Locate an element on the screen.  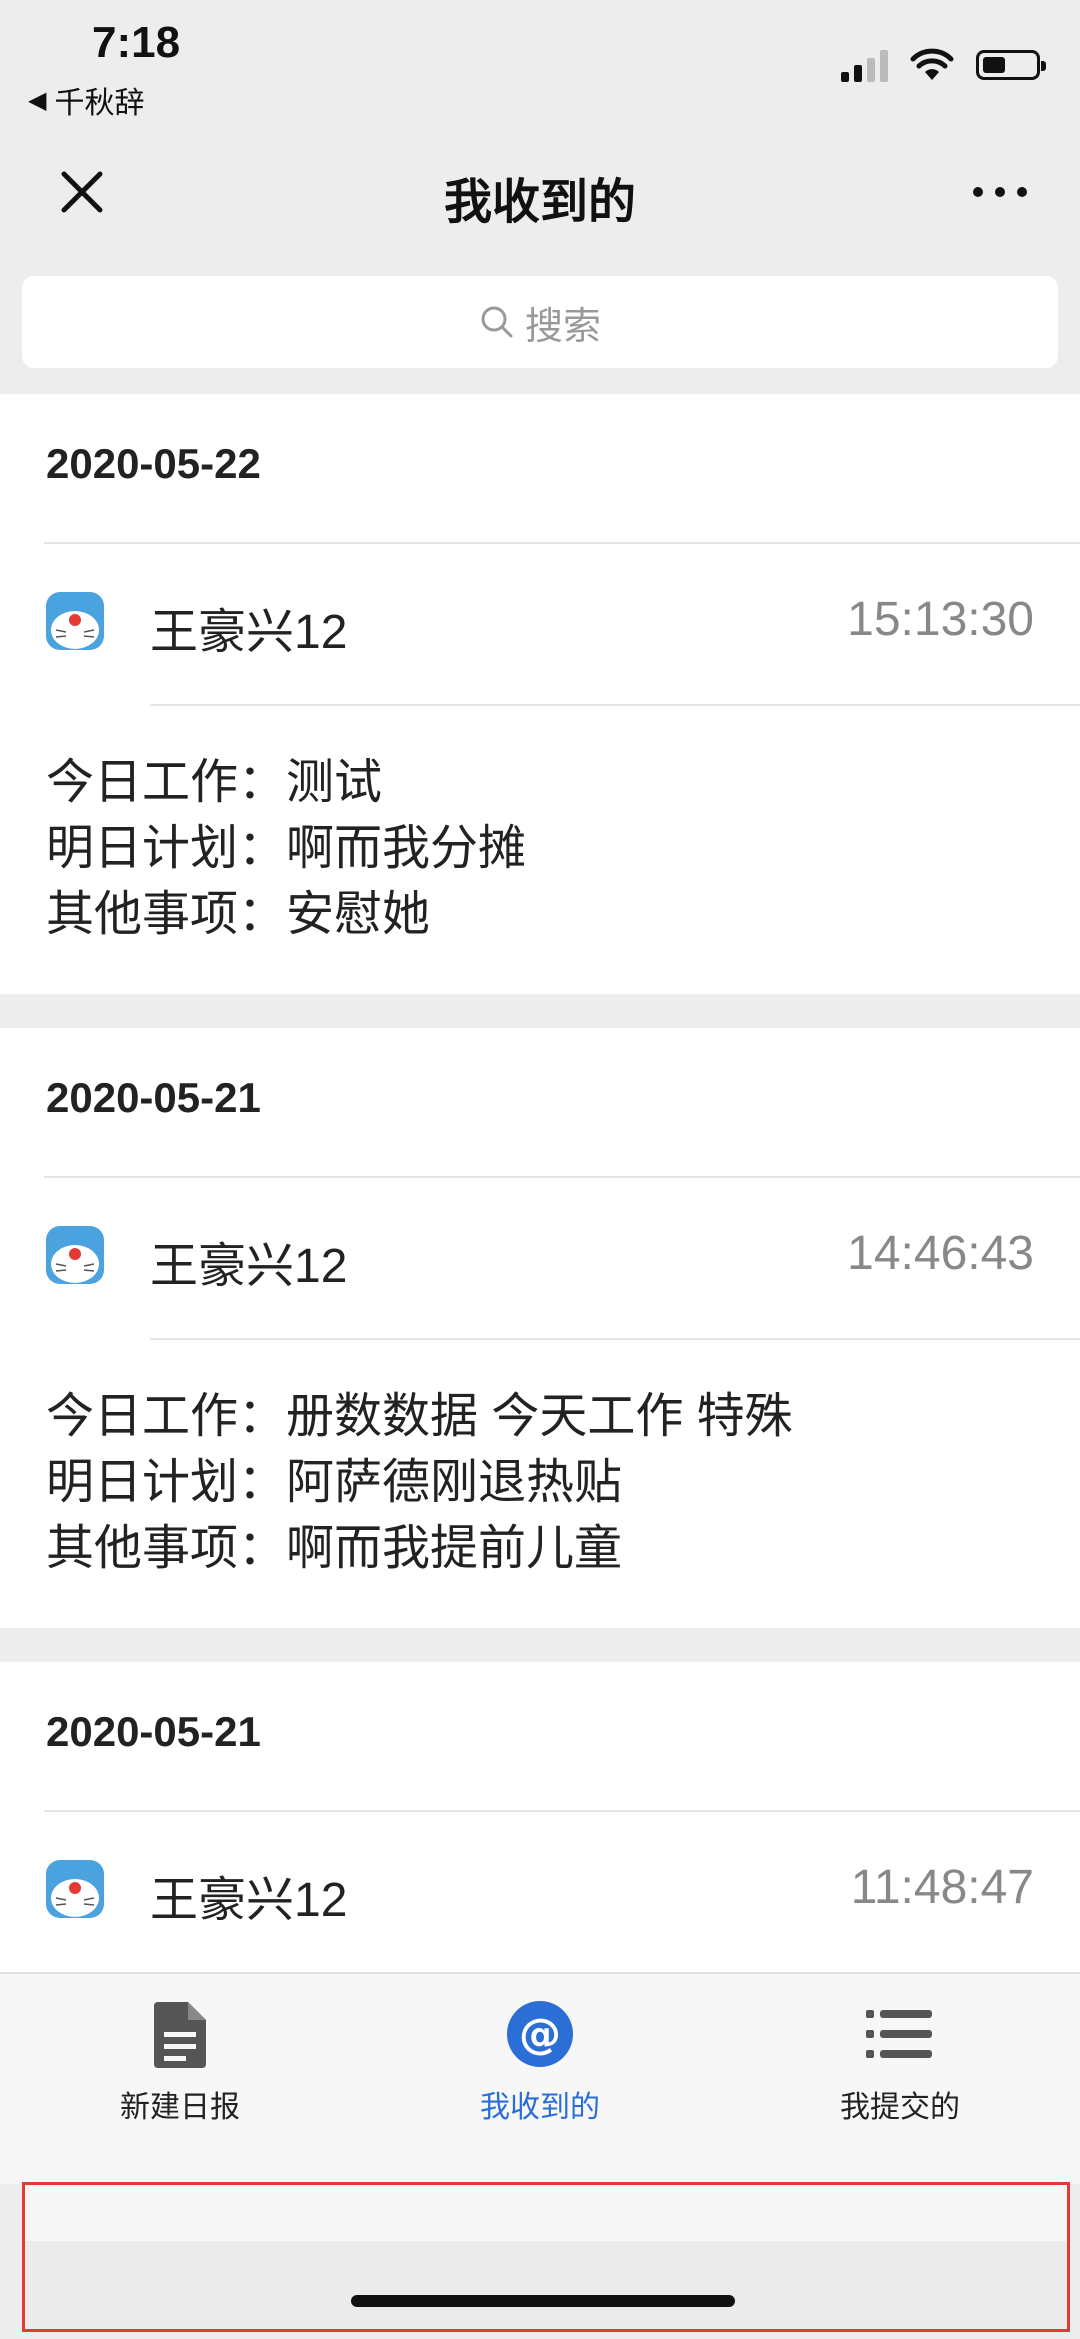
home-indicator-area is located at coordinates (546, 2257).